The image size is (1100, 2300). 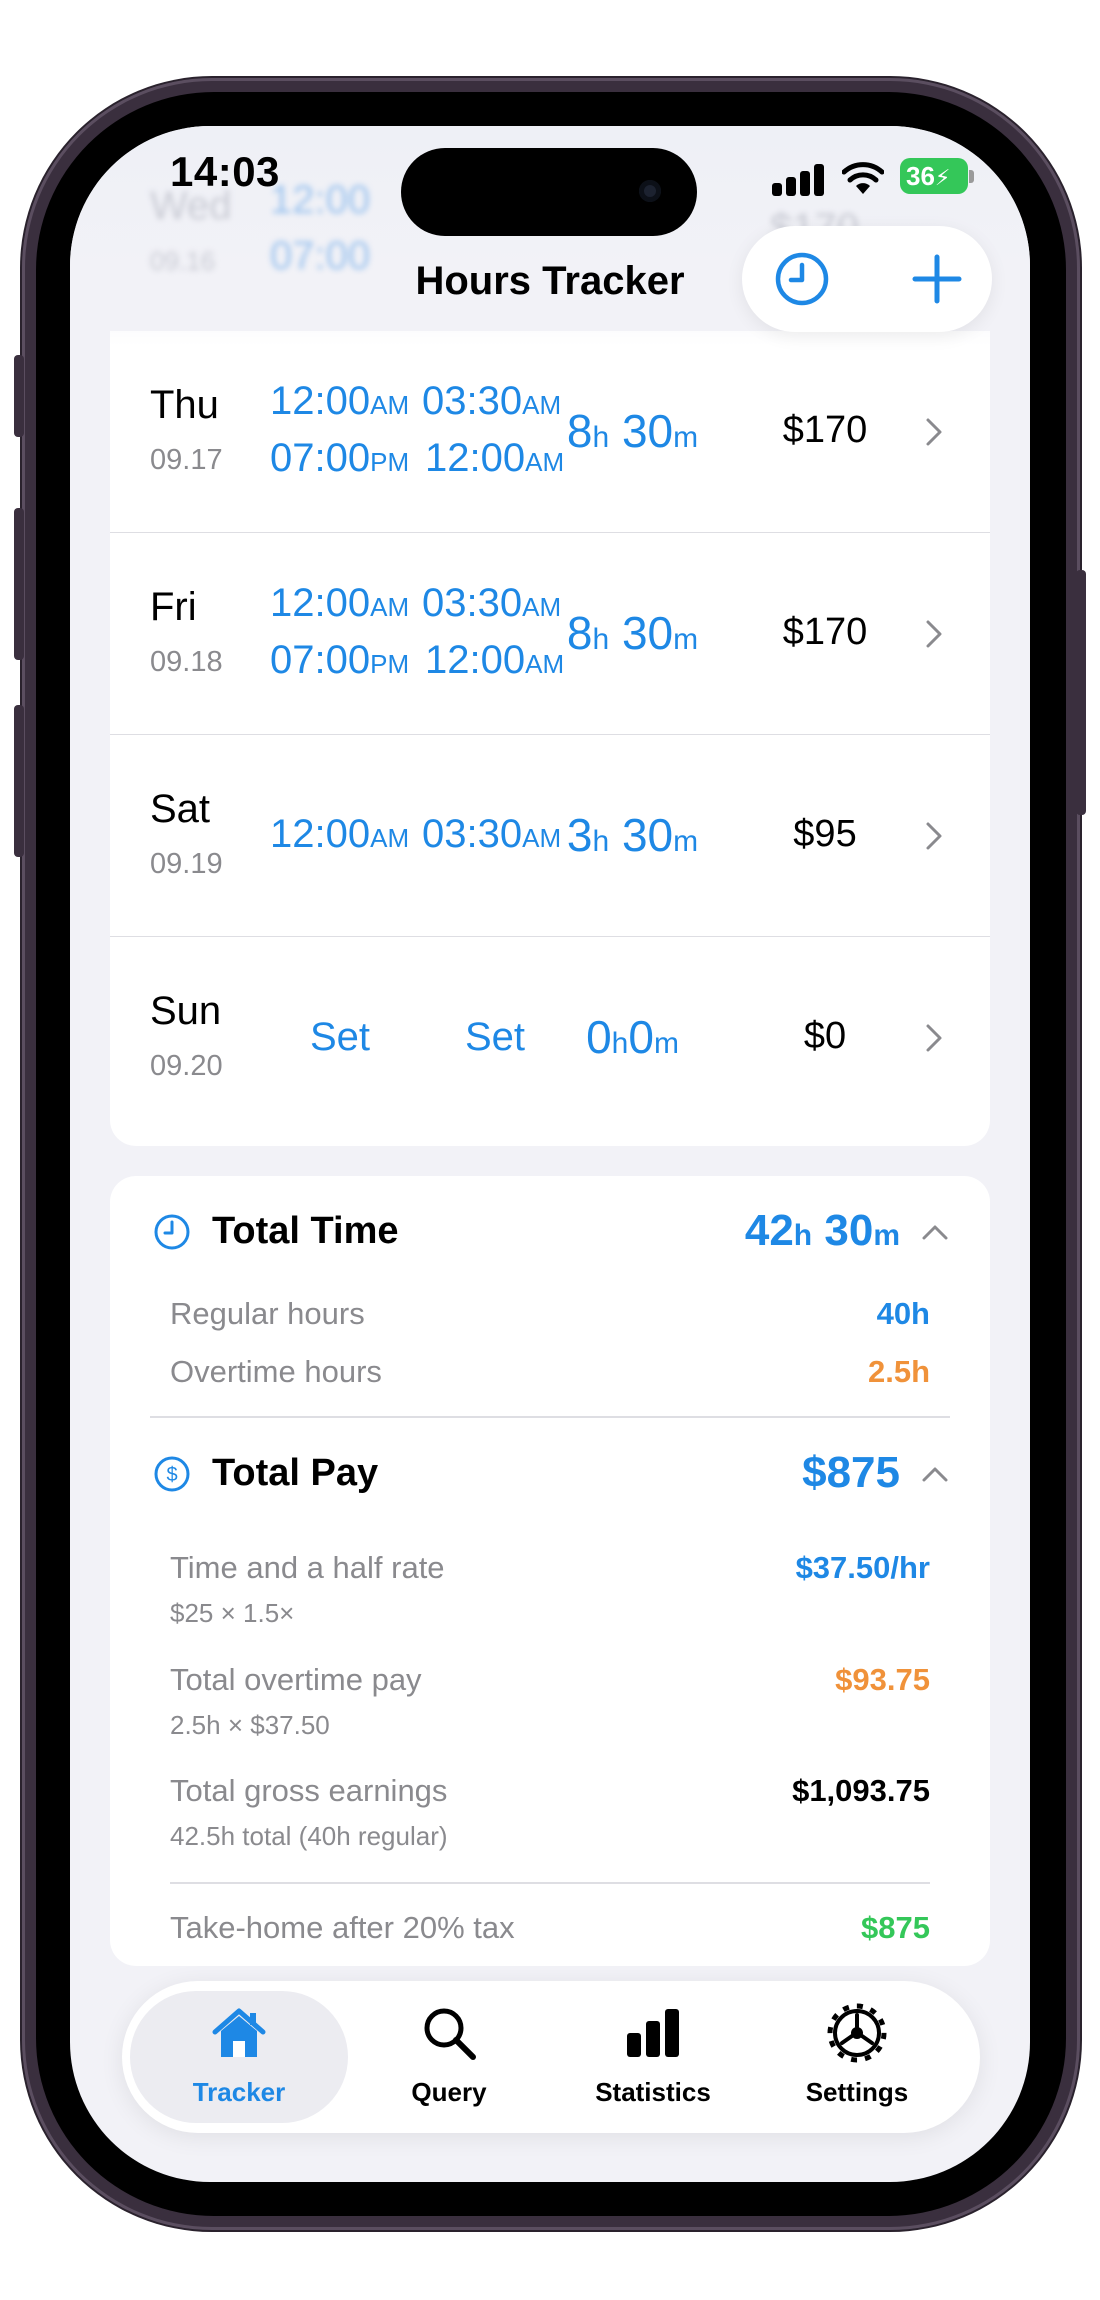 What do you see at coordinates (267, 1313) in the screenshot?
I see `regular-hours-label: Regular hours` at bounding box center [267, 1313].